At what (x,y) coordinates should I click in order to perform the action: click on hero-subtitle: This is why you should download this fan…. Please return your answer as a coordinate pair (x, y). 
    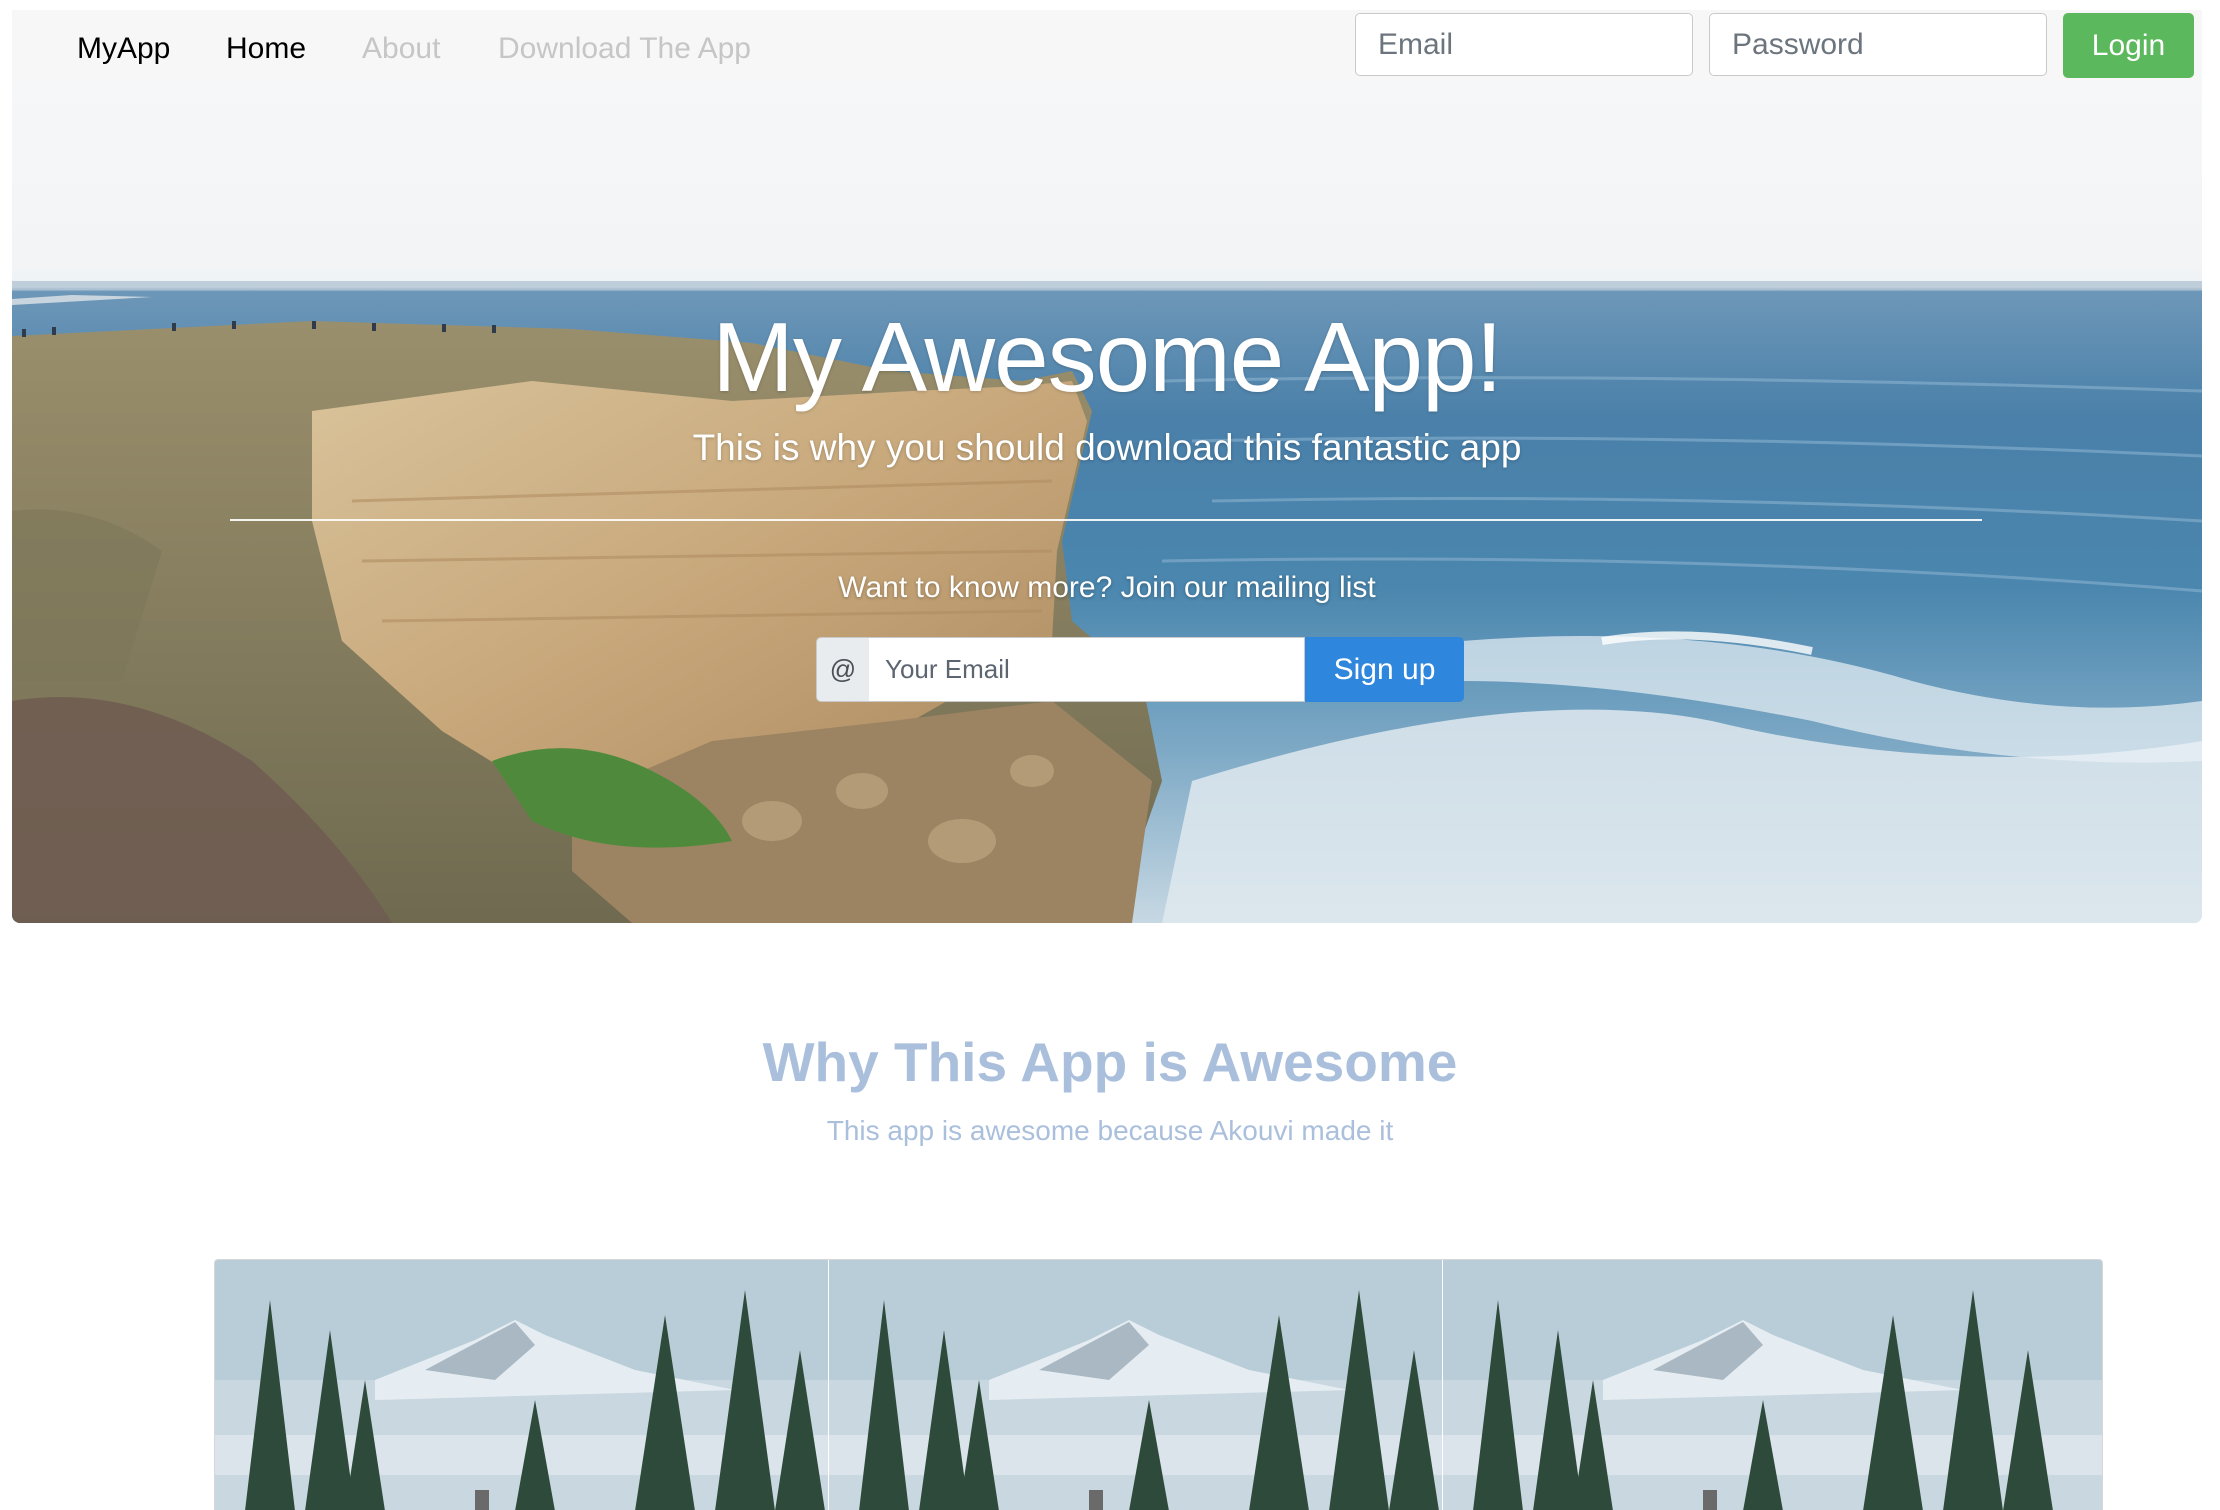
    Looking at the image, I should click on (1107, 447).